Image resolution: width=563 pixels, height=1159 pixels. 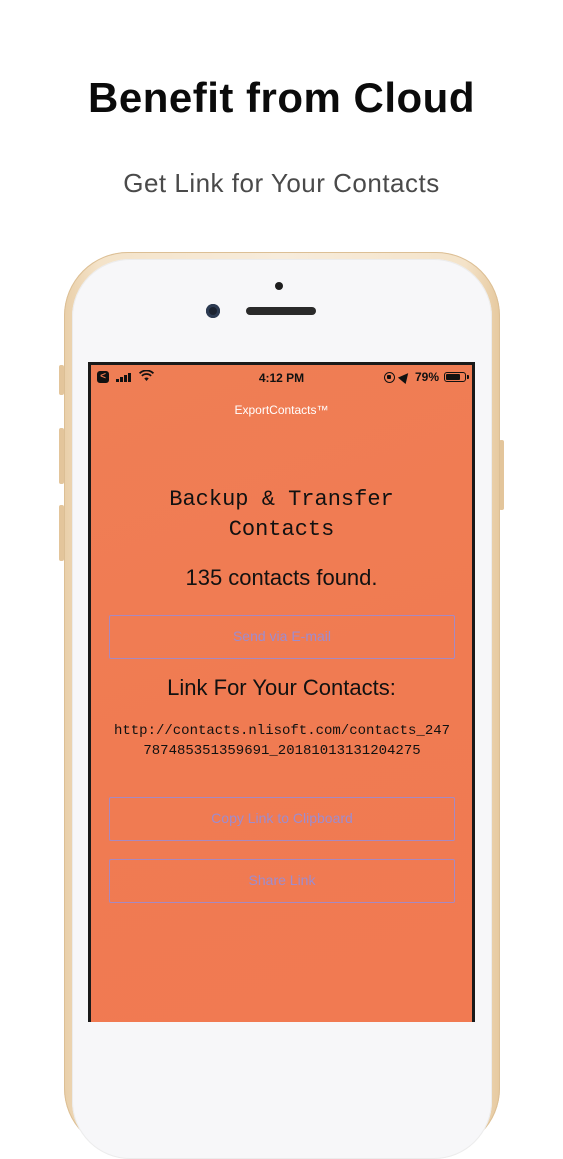 What do you see at coordinates (213, 311) in the screenshot?
I see `front-camera` at bounding box center [213, 311].